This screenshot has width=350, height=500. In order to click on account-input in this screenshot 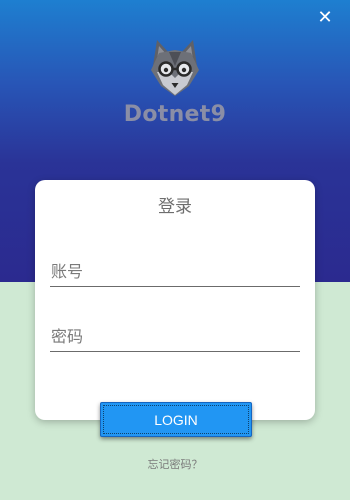, I will do `click(175, 271)`.